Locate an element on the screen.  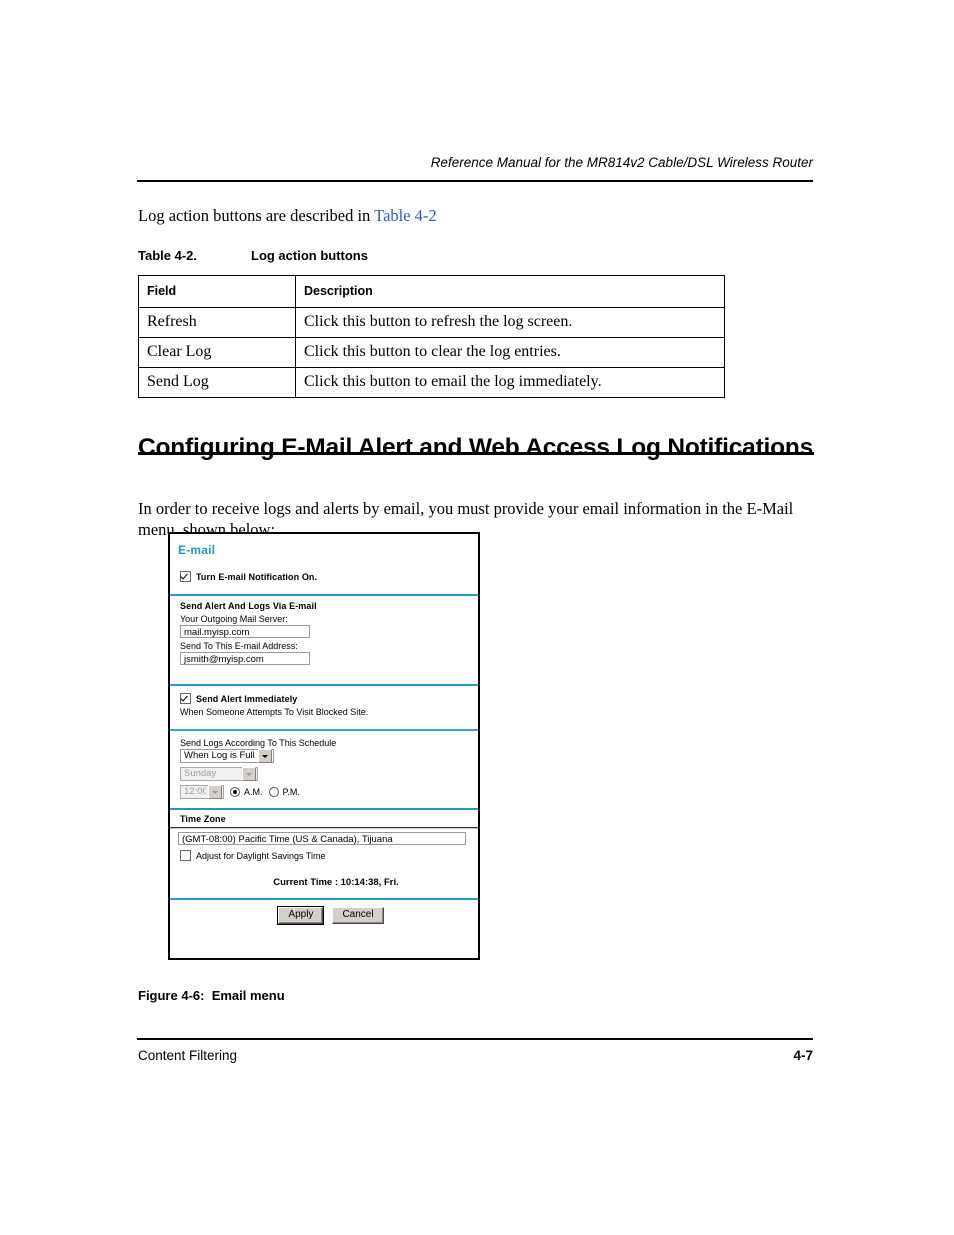
schedule-day-value: Sunday is located at coordinates (200, 774).